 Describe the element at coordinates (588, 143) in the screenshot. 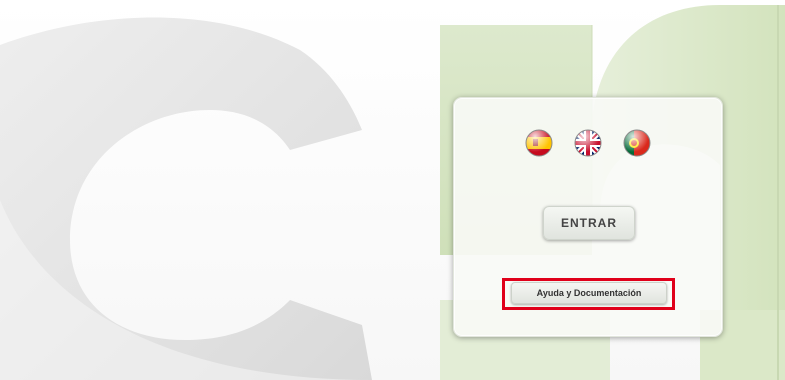

I see `uk-flag-icon` at that location.